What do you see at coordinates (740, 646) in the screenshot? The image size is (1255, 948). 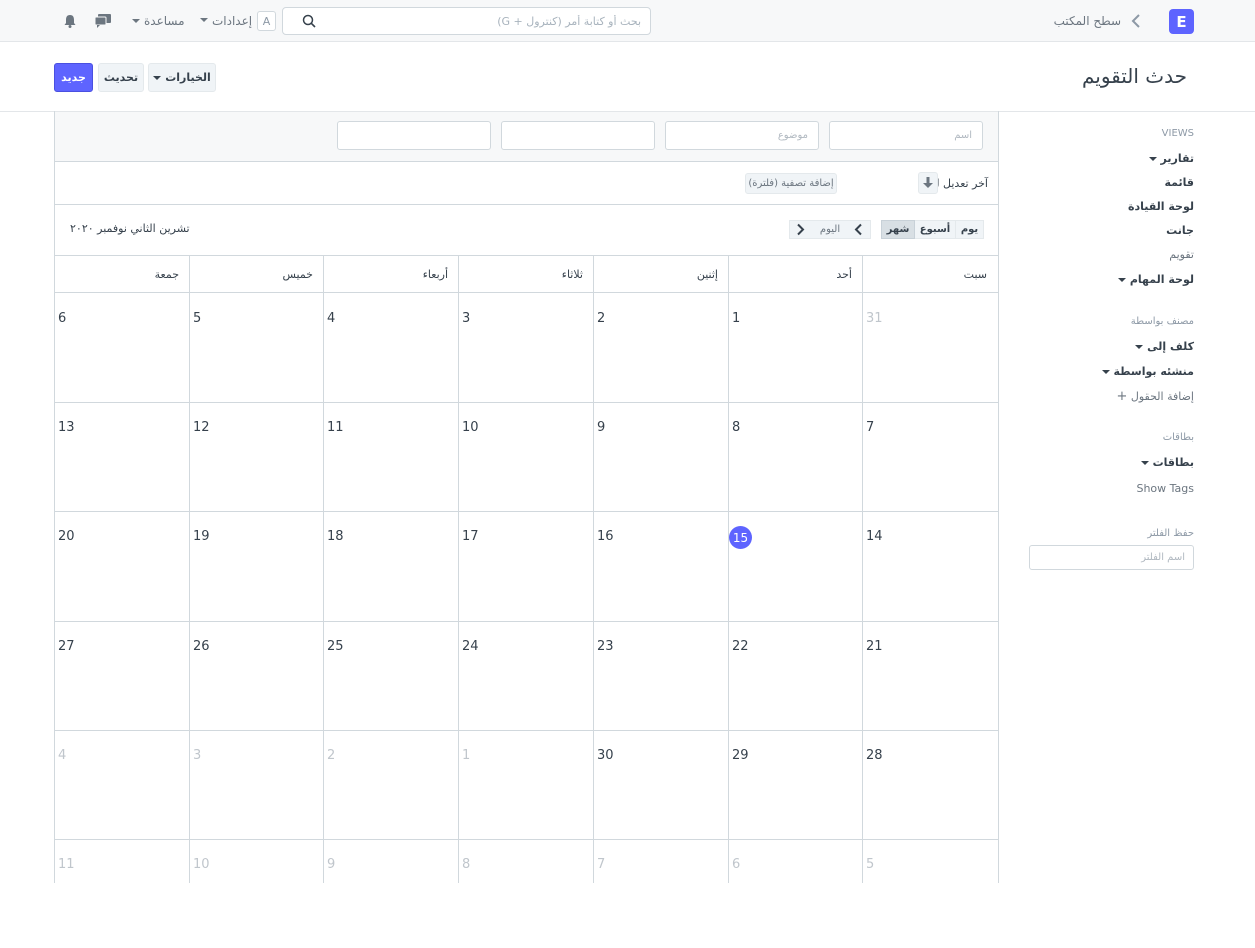 I see `day-number: 22` at bounding box center [740, 646].